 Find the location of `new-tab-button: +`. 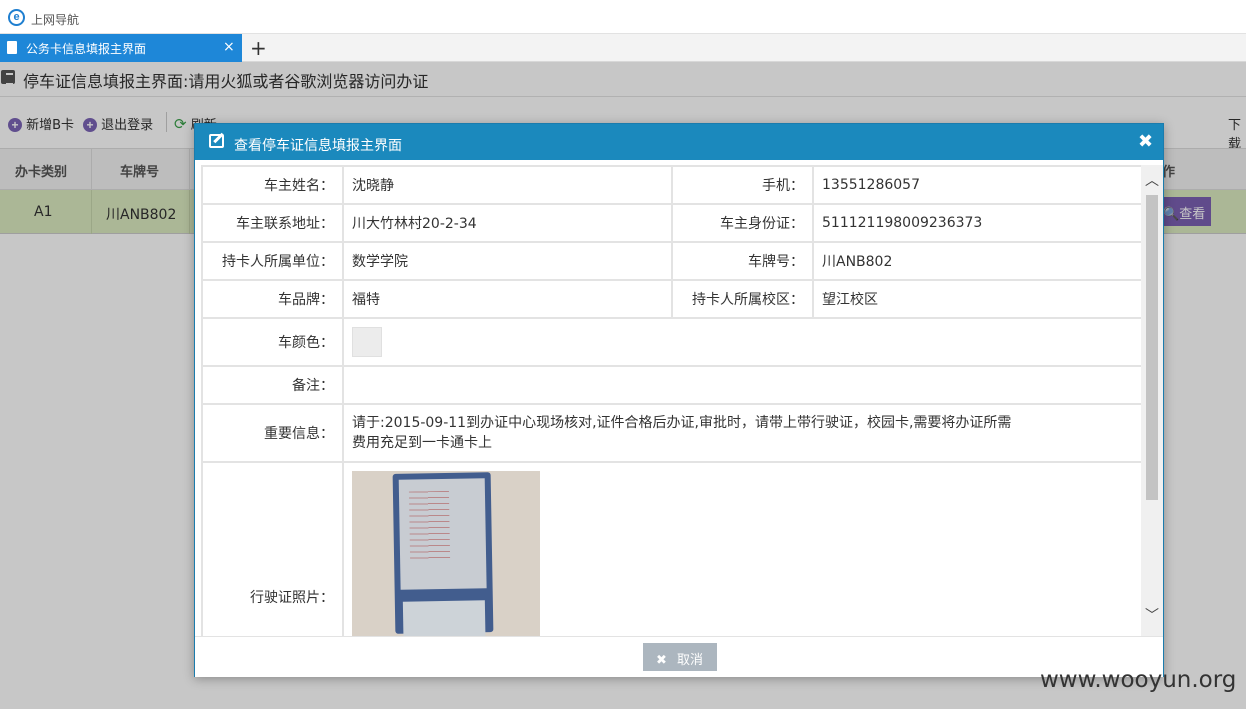

new-tab-button: + is located at coordinates (258, 48).